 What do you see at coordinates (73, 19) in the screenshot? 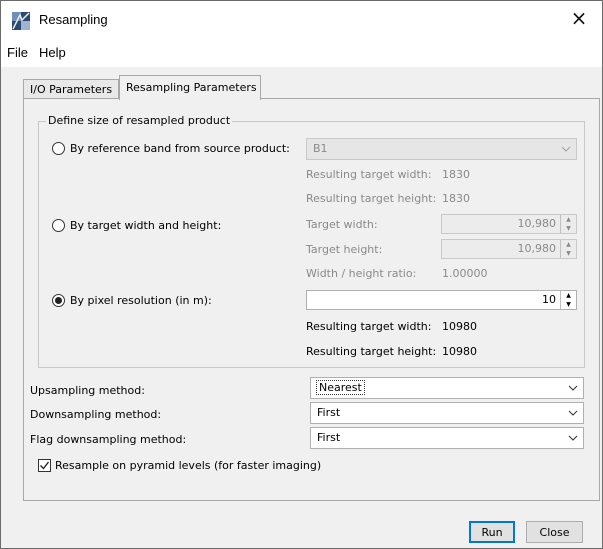
I see `window-title: Resampling` at bounding box center [73, 19].